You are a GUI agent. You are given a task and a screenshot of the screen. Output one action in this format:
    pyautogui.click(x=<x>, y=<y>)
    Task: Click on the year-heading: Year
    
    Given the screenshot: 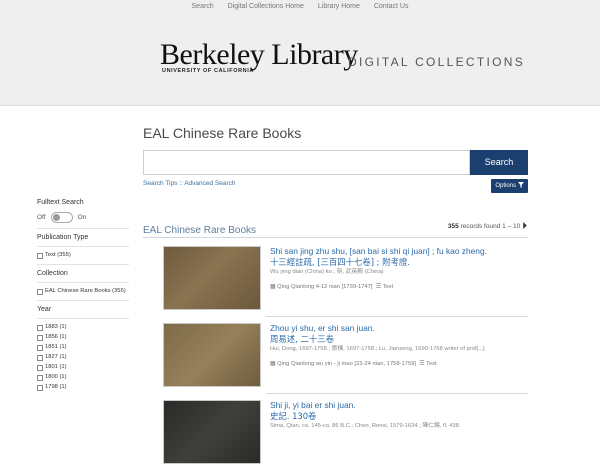 What is the action you would take?
    pyautogui.click(x=44, y=309)
    